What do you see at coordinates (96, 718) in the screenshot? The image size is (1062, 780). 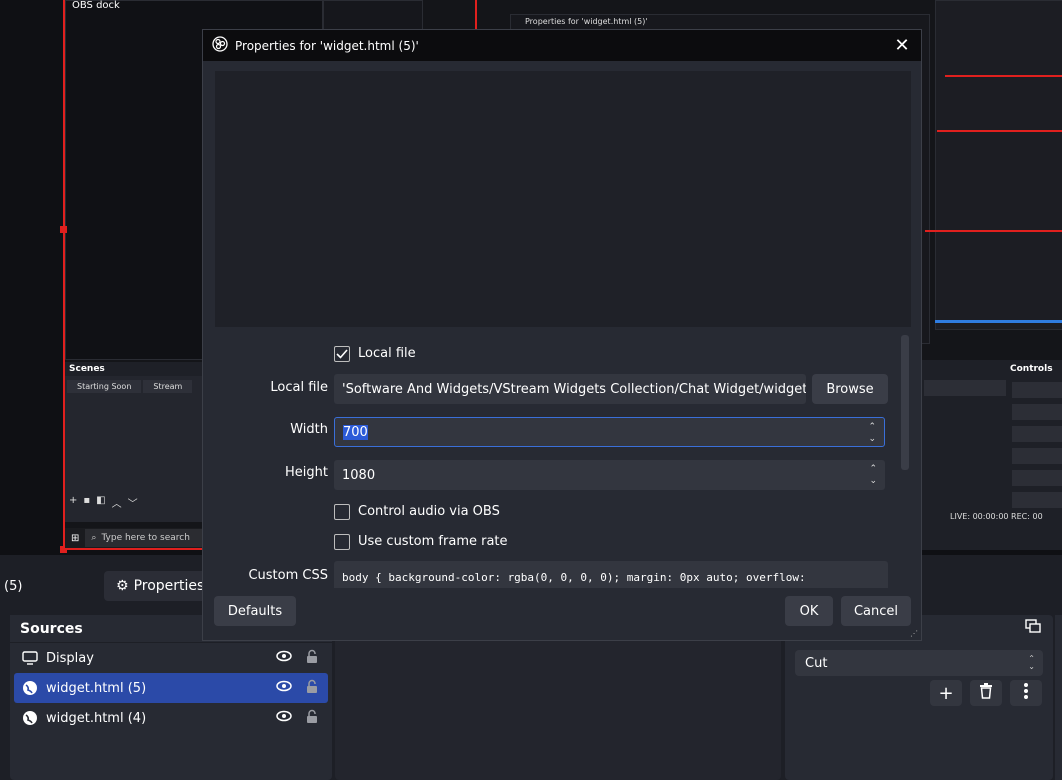 I see `source-label: widget.html (4)` at bounding box center [96, 718].